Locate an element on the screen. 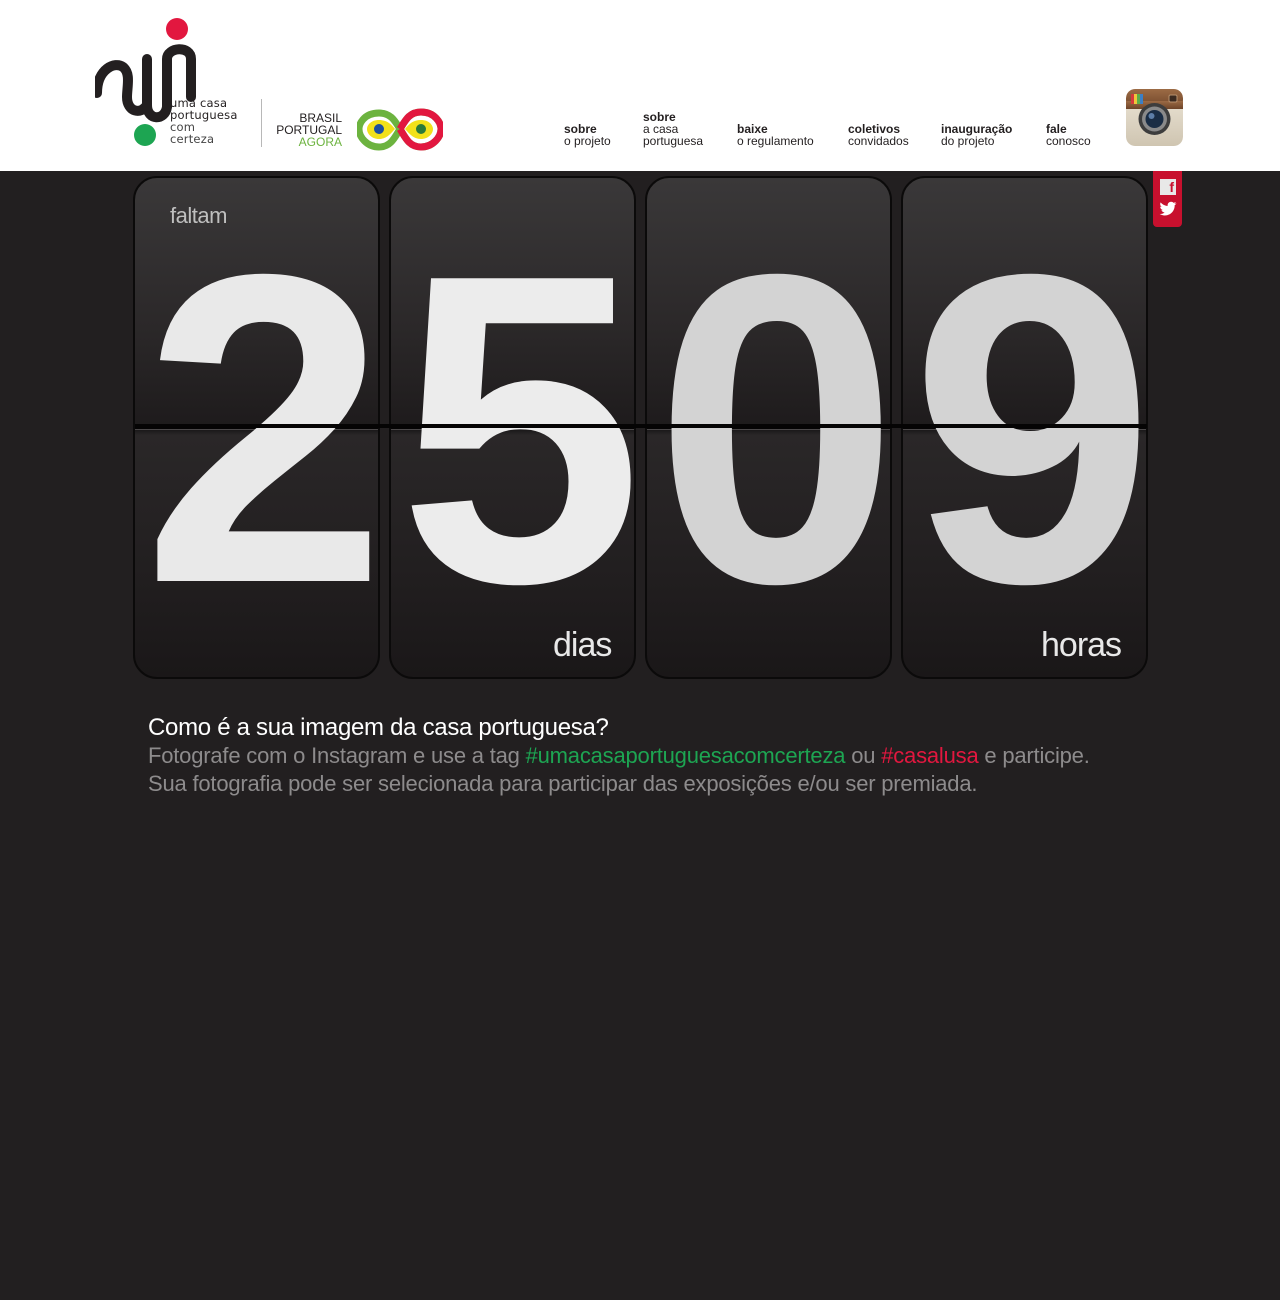  nav-item-coletivos-convidados: coletivos convidados is located at coordinates (878, 135).